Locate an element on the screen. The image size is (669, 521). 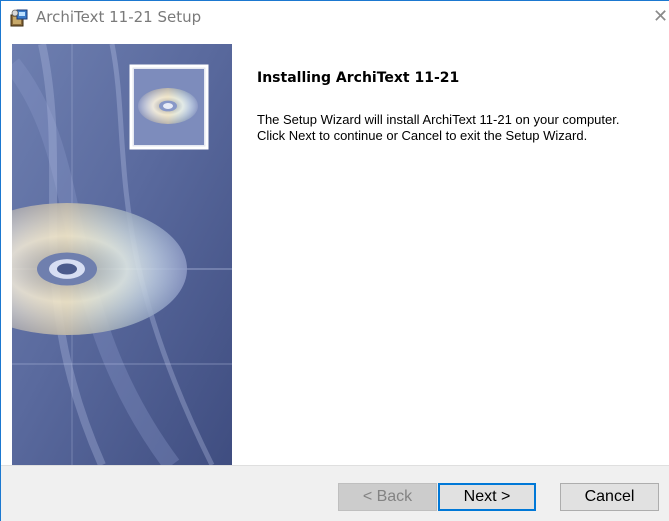
window-title: ArchiText 11-21 Setup is located at coordinates (119, 17).